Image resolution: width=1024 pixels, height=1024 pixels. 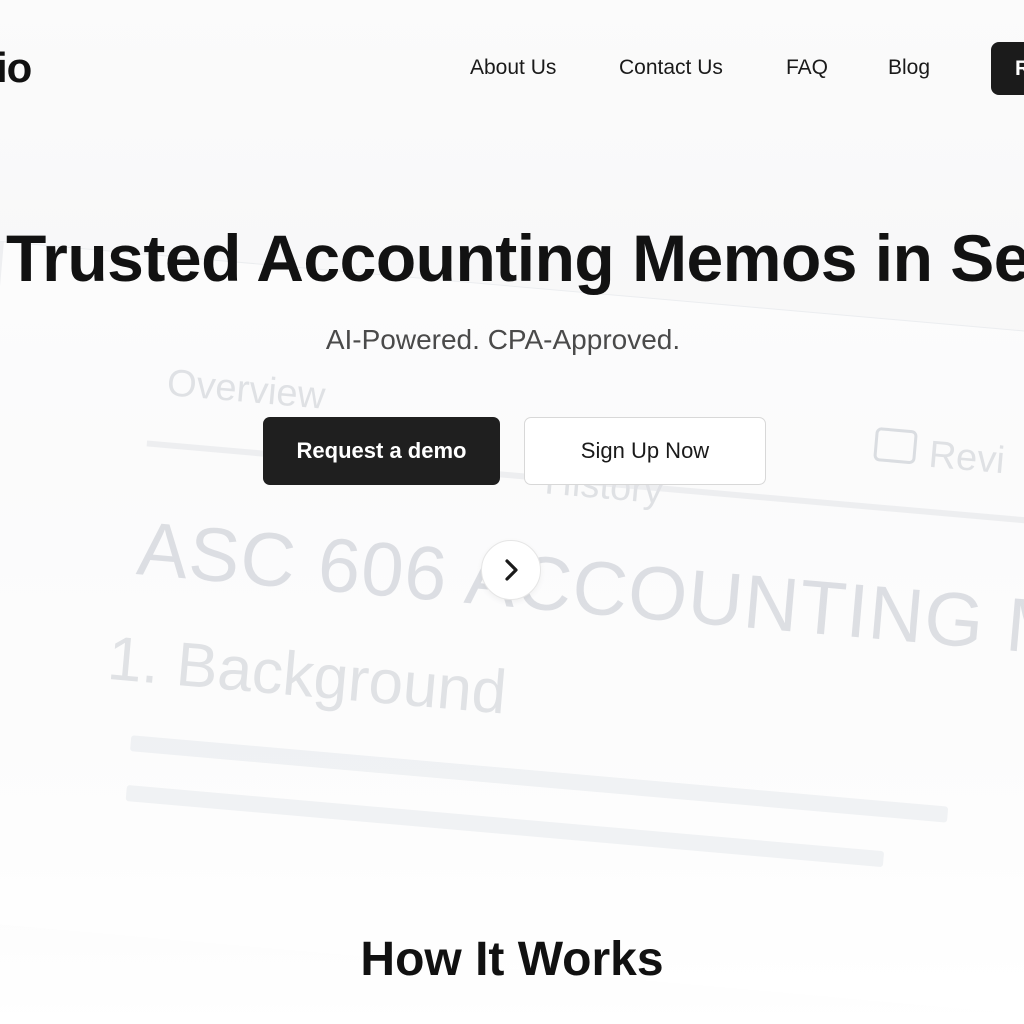 What do you see at coordinates (246, 390) in the screenshot?
I see `preview-tab-overview: Overview` at bounding box center [246, 390].